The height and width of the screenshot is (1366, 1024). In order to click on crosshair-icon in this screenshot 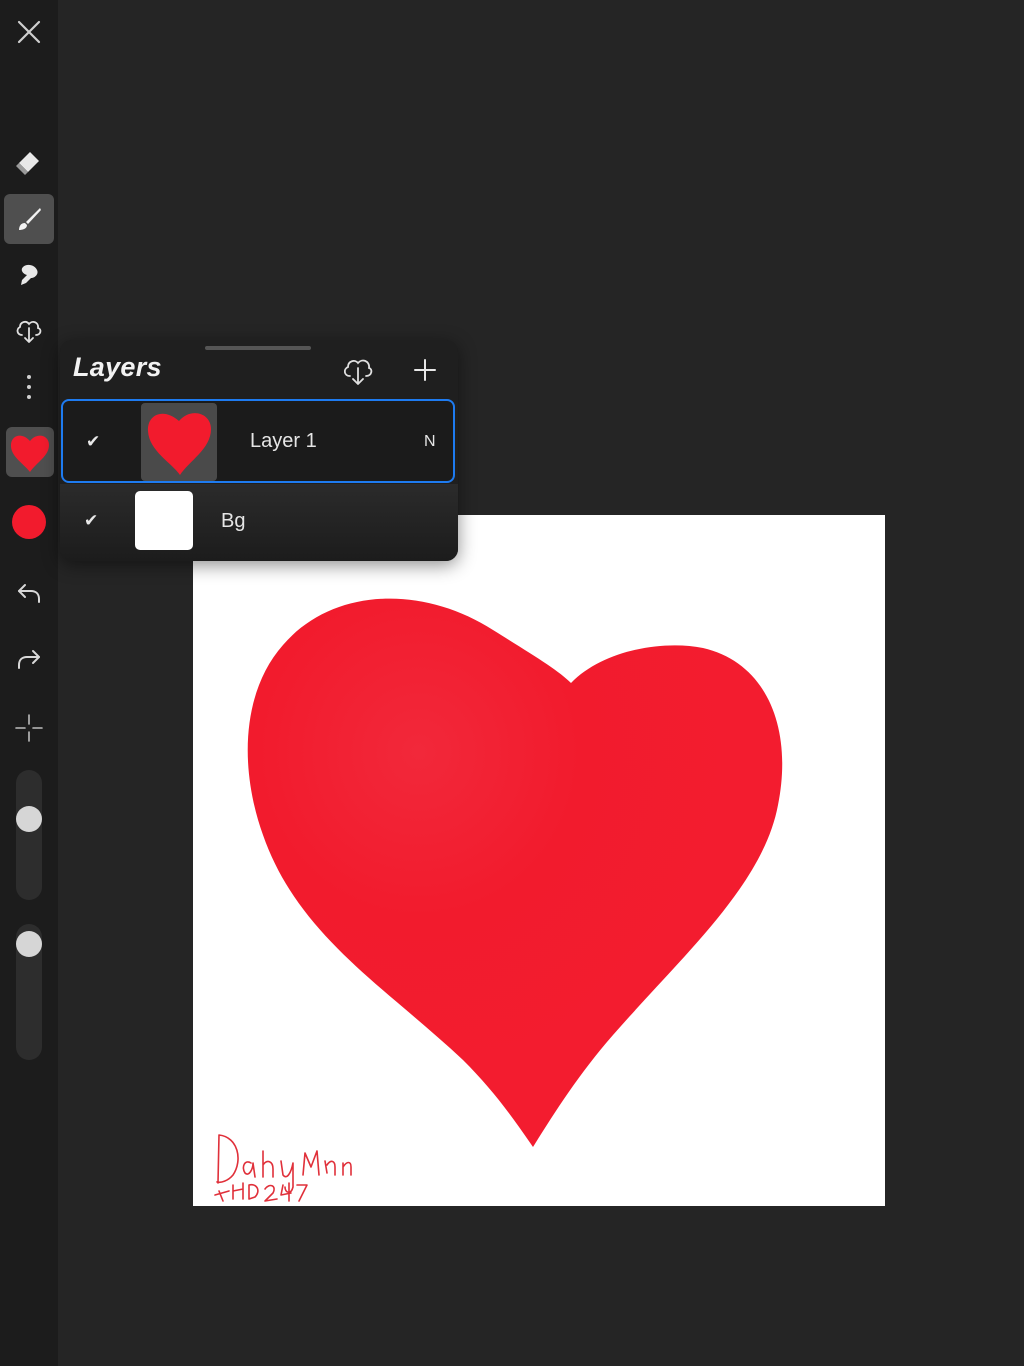, I will do `click(29, 728)`.